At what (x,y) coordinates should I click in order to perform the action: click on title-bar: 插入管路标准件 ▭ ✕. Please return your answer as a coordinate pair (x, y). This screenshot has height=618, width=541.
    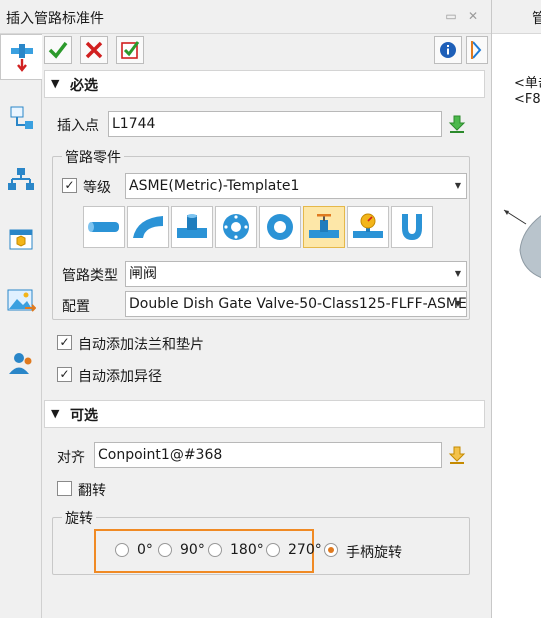
    Looking at the image, I should click on (245, 17).